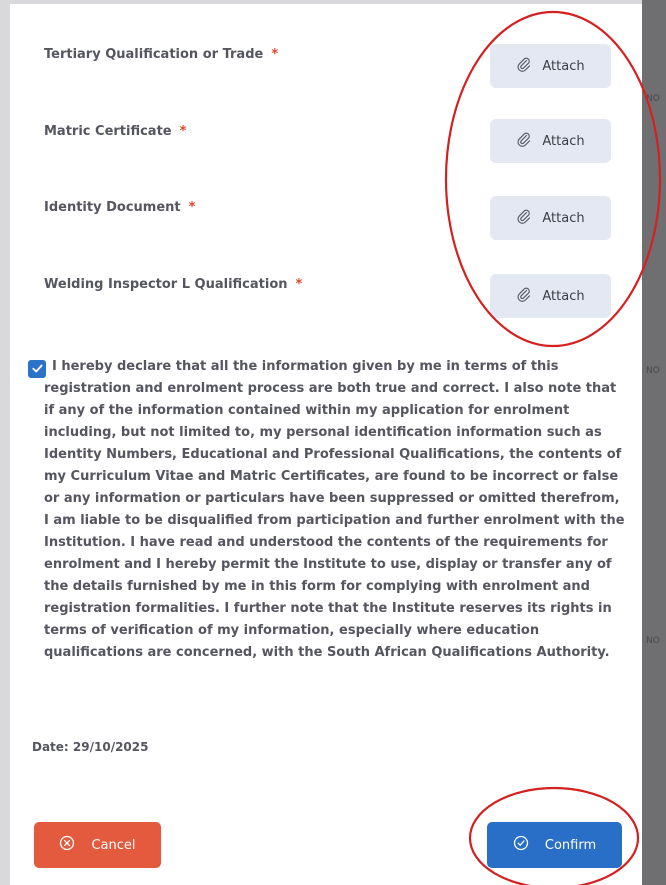 Image resolution: width=666 pixels, height=885 pixels. What do you see at coordinates (570, 845) in the screenshot?
I see `confirm-button-label: Confirm` at bounding box center [570, 845].